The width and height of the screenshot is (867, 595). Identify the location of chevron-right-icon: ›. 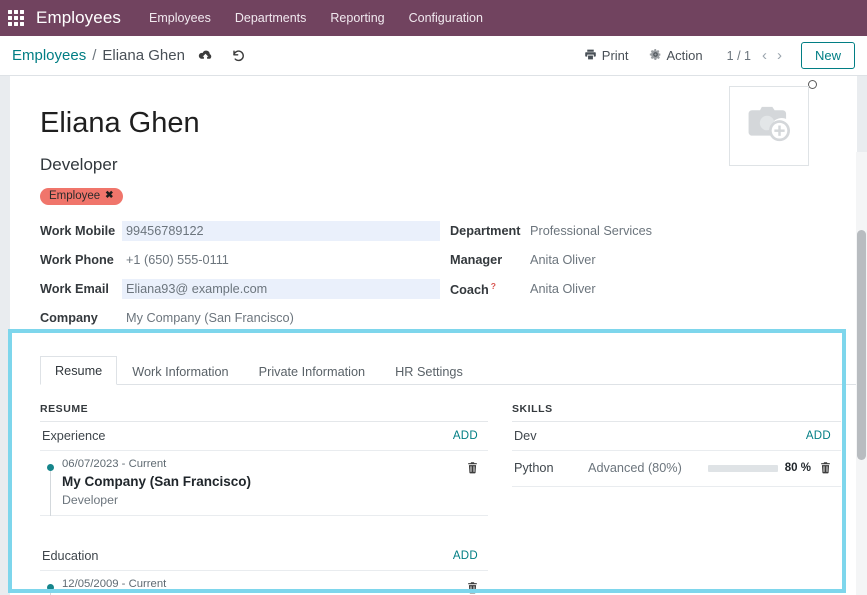
(779, 55).